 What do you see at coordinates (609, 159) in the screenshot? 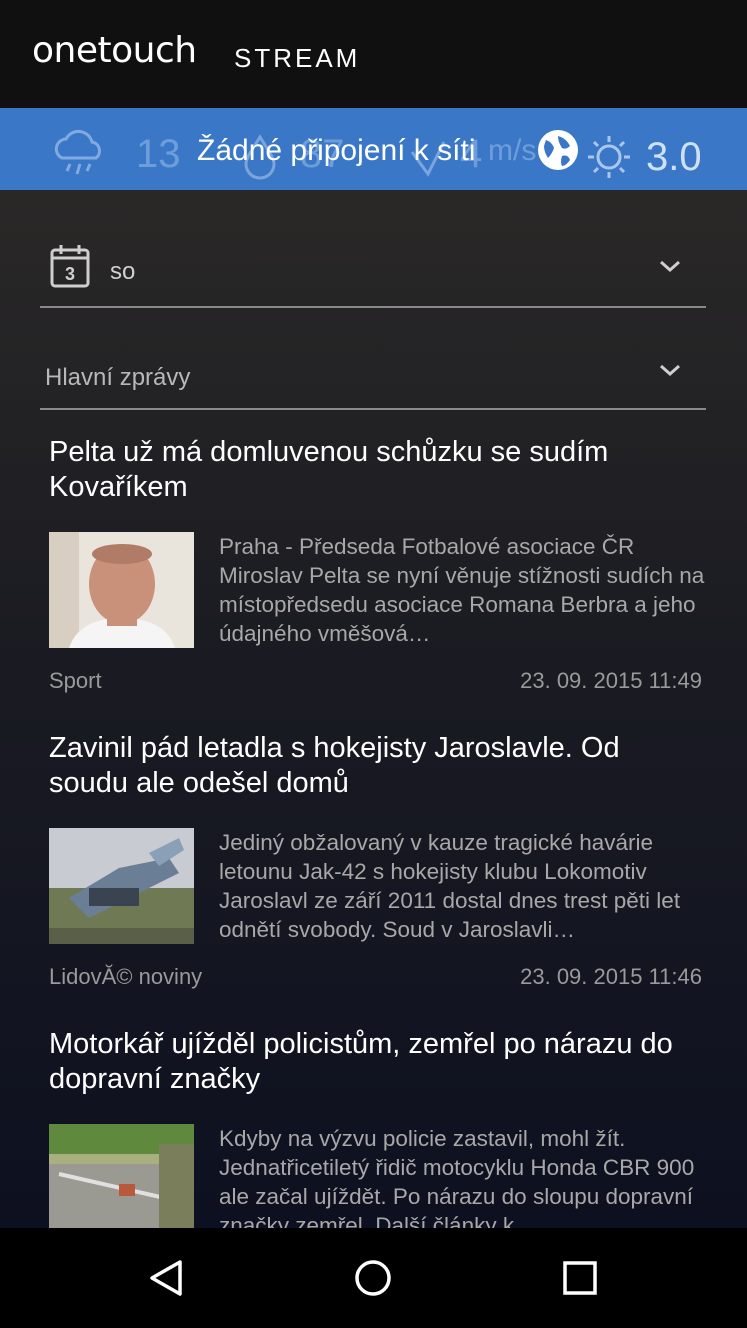
I see `sun-icon` at bounding box center [609, 159].